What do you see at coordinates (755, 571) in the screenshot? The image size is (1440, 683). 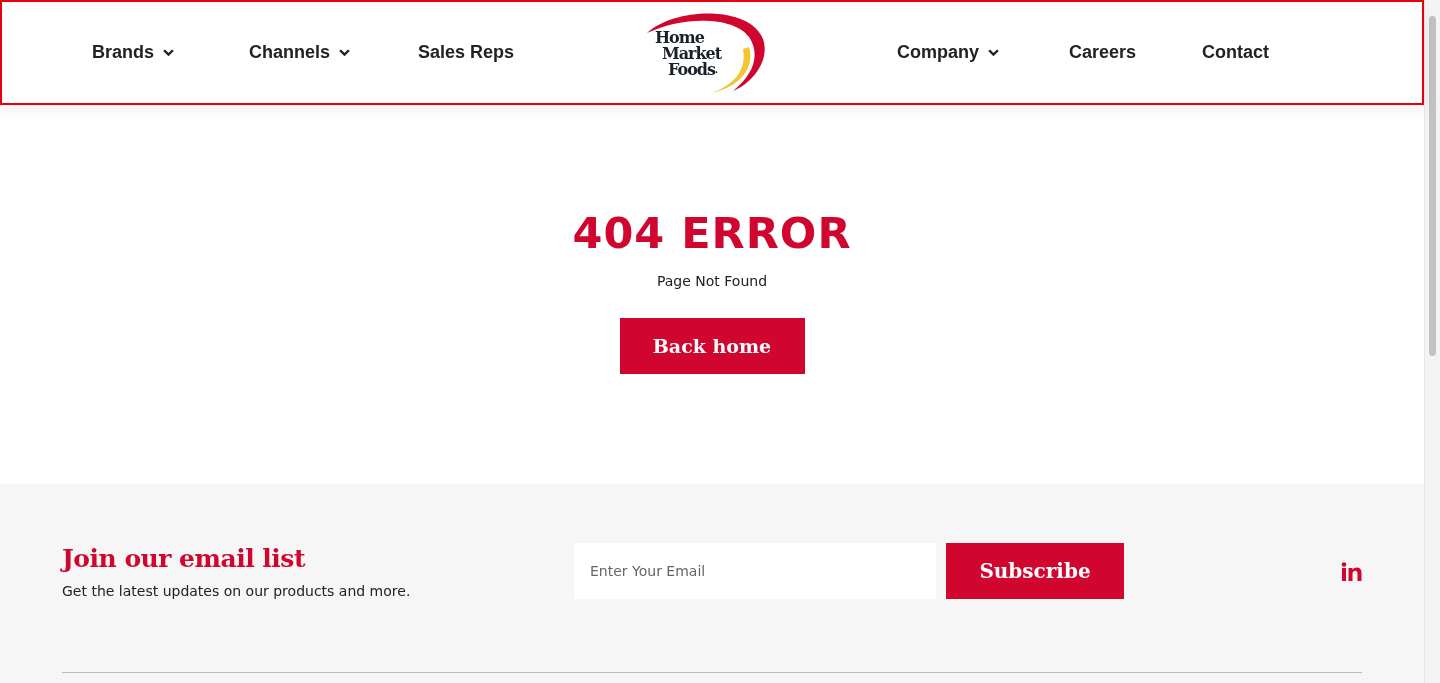 I see `email-field: Enter Your Email` at bounding box center [755, 571].